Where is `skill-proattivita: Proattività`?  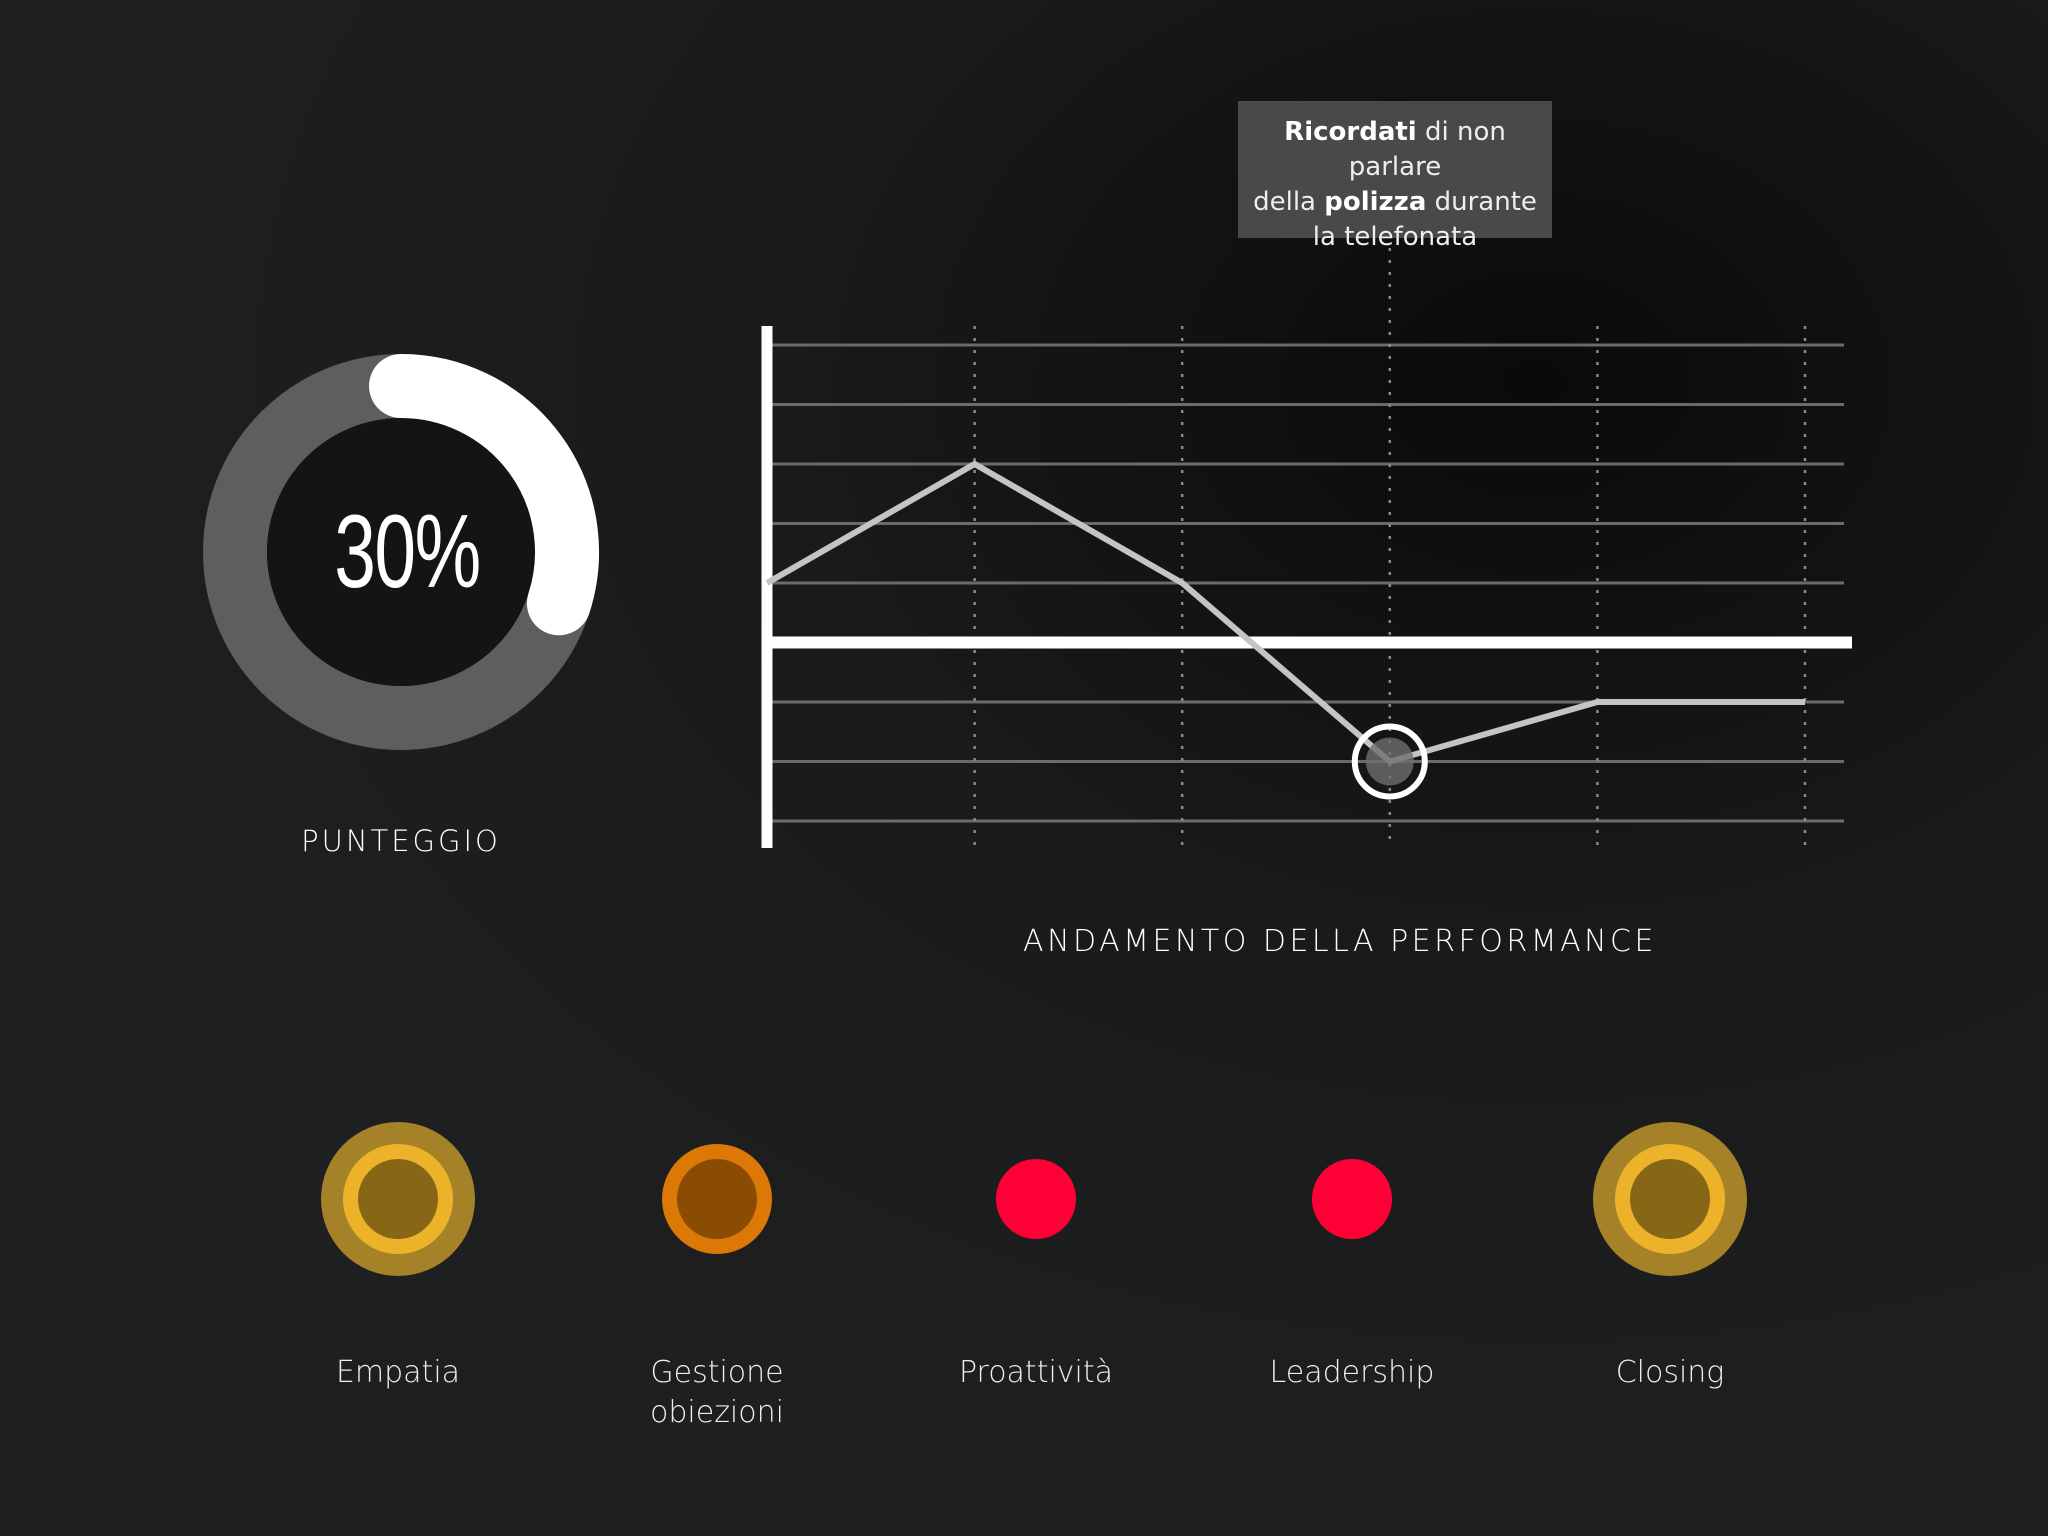 skill-proattivita: Proattività is located at coordinates (1036, 1256).